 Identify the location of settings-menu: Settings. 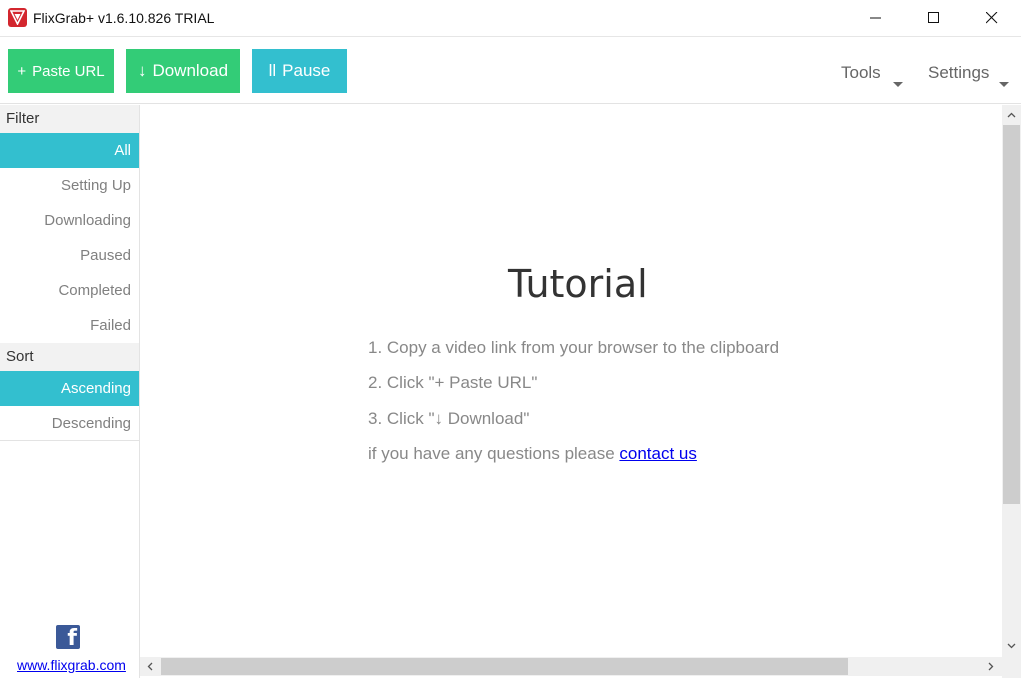
(958, 73).